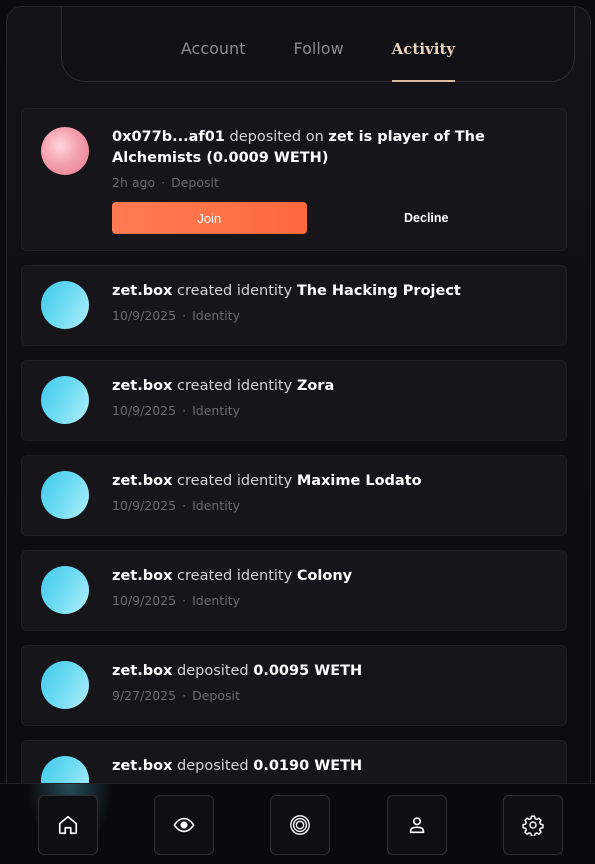  I want to click on activity-target: 0.0190 WETH, so click(307, 766).